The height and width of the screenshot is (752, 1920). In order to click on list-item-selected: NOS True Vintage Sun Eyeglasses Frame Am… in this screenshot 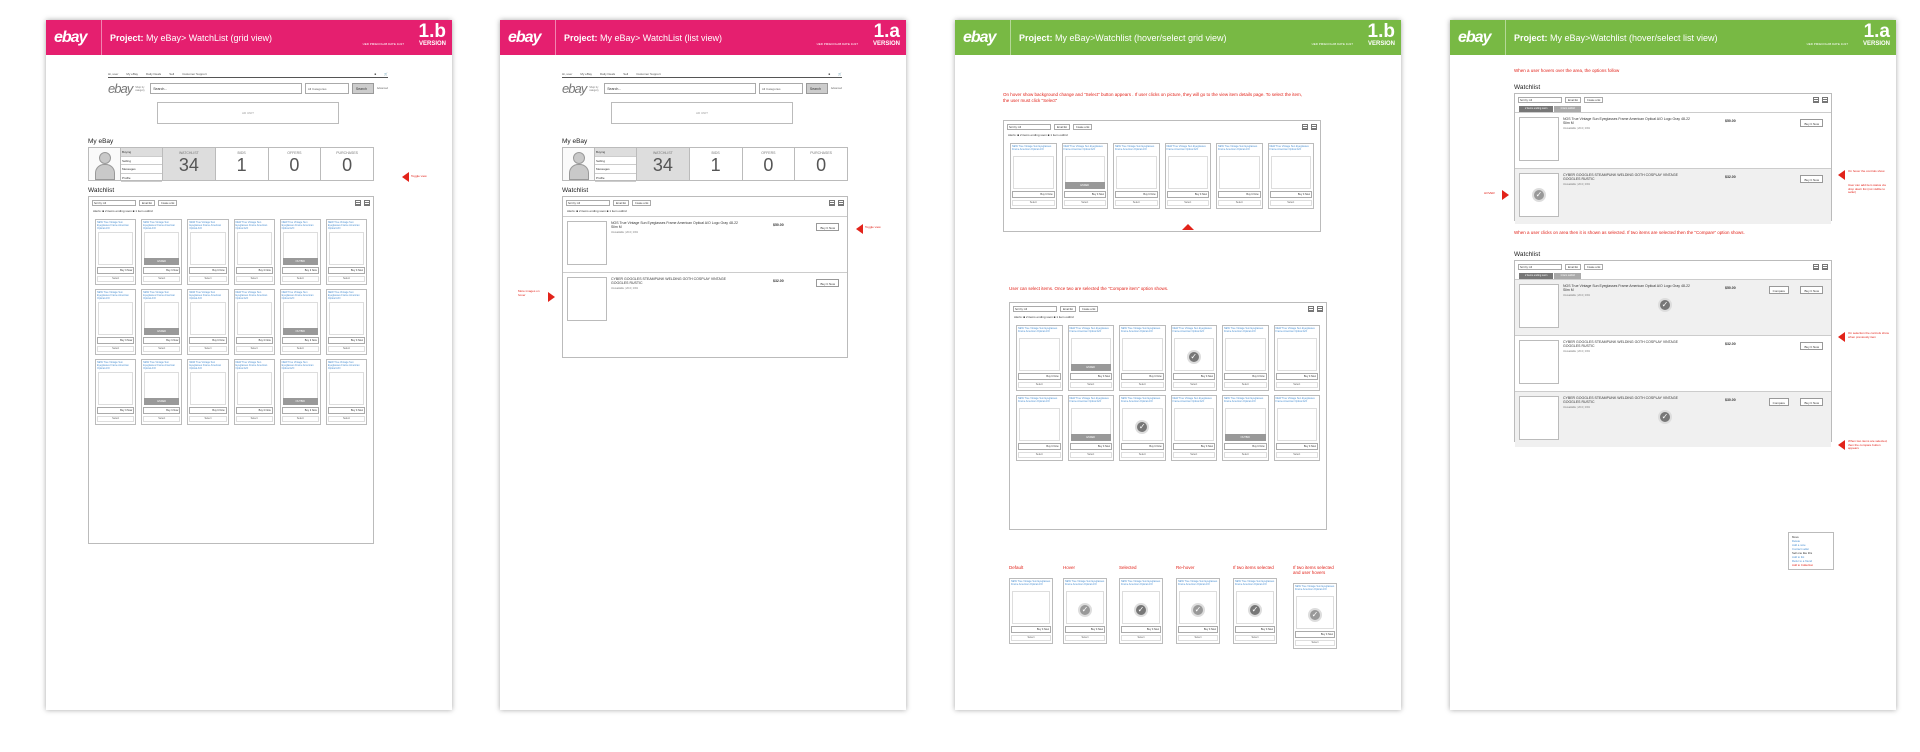, I will do `click(1673, 307)`.